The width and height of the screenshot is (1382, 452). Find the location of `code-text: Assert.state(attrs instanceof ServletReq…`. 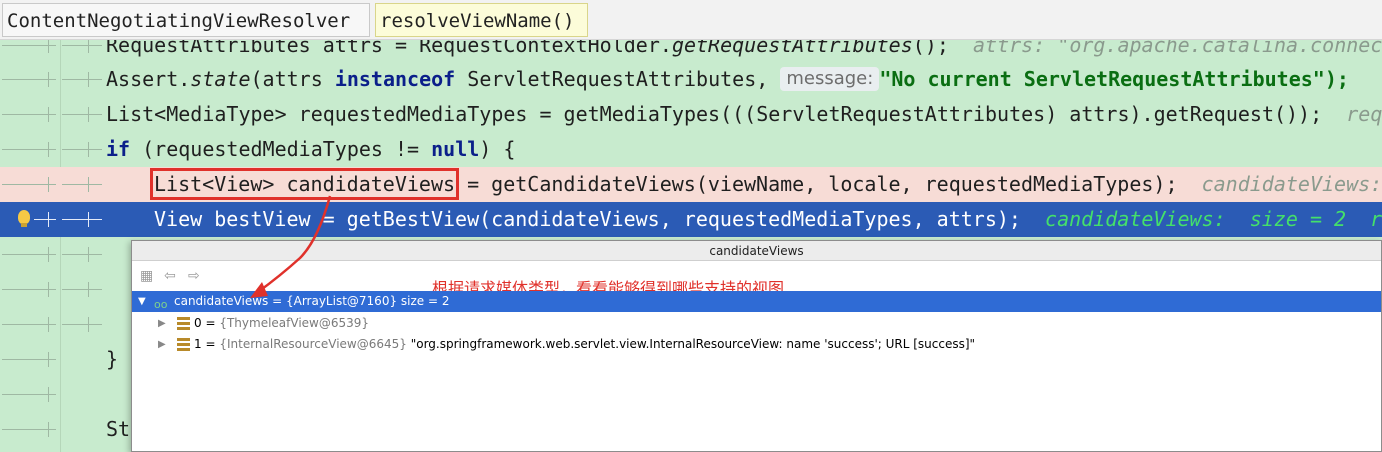

code-text: Assert.state(attrs instanceof ServletReq… is located at coordinates (727, 79).